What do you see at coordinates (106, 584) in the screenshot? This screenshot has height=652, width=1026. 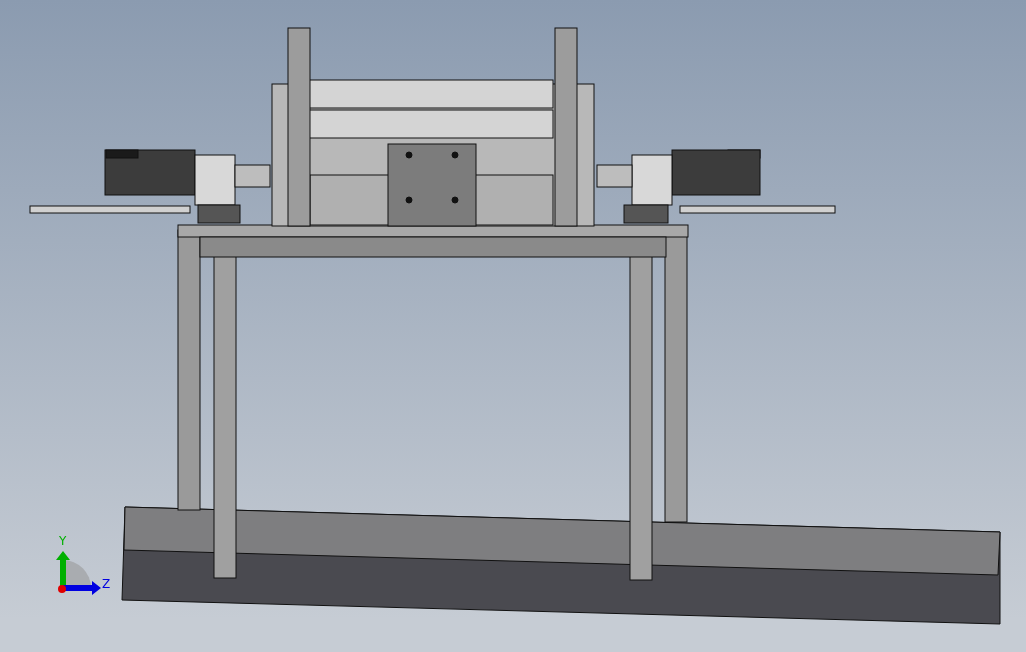 I see `axis-label: Z` at bounding box center [106, 584].